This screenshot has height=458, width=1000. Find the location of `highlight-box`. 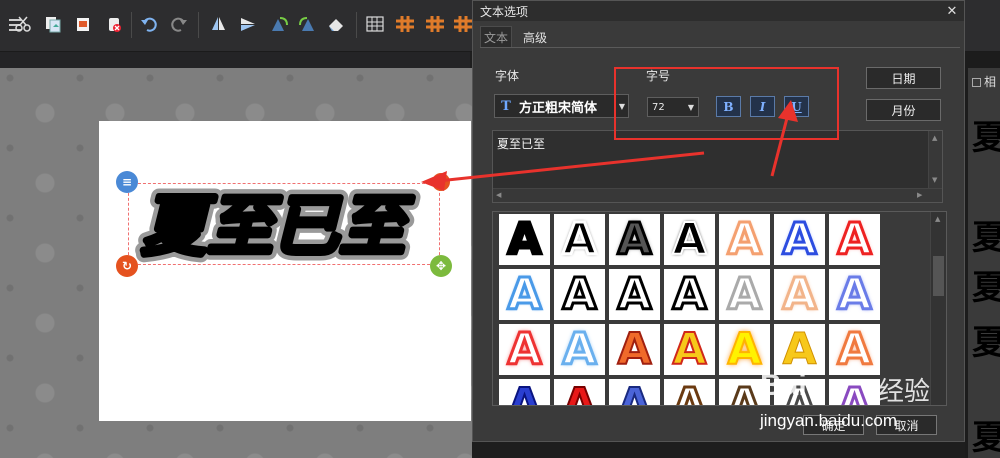

highlight-box is located at coordinates (726, 103).